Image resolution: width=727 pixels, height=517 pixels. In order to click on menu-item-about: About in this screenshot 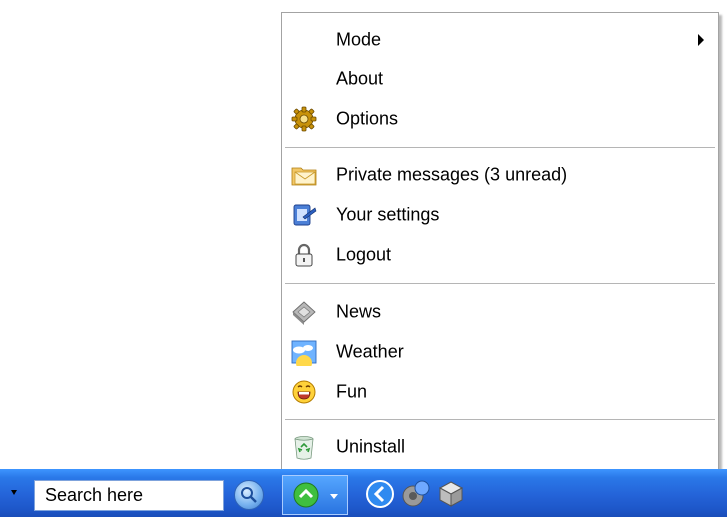, I will do `click(500, 79)`.